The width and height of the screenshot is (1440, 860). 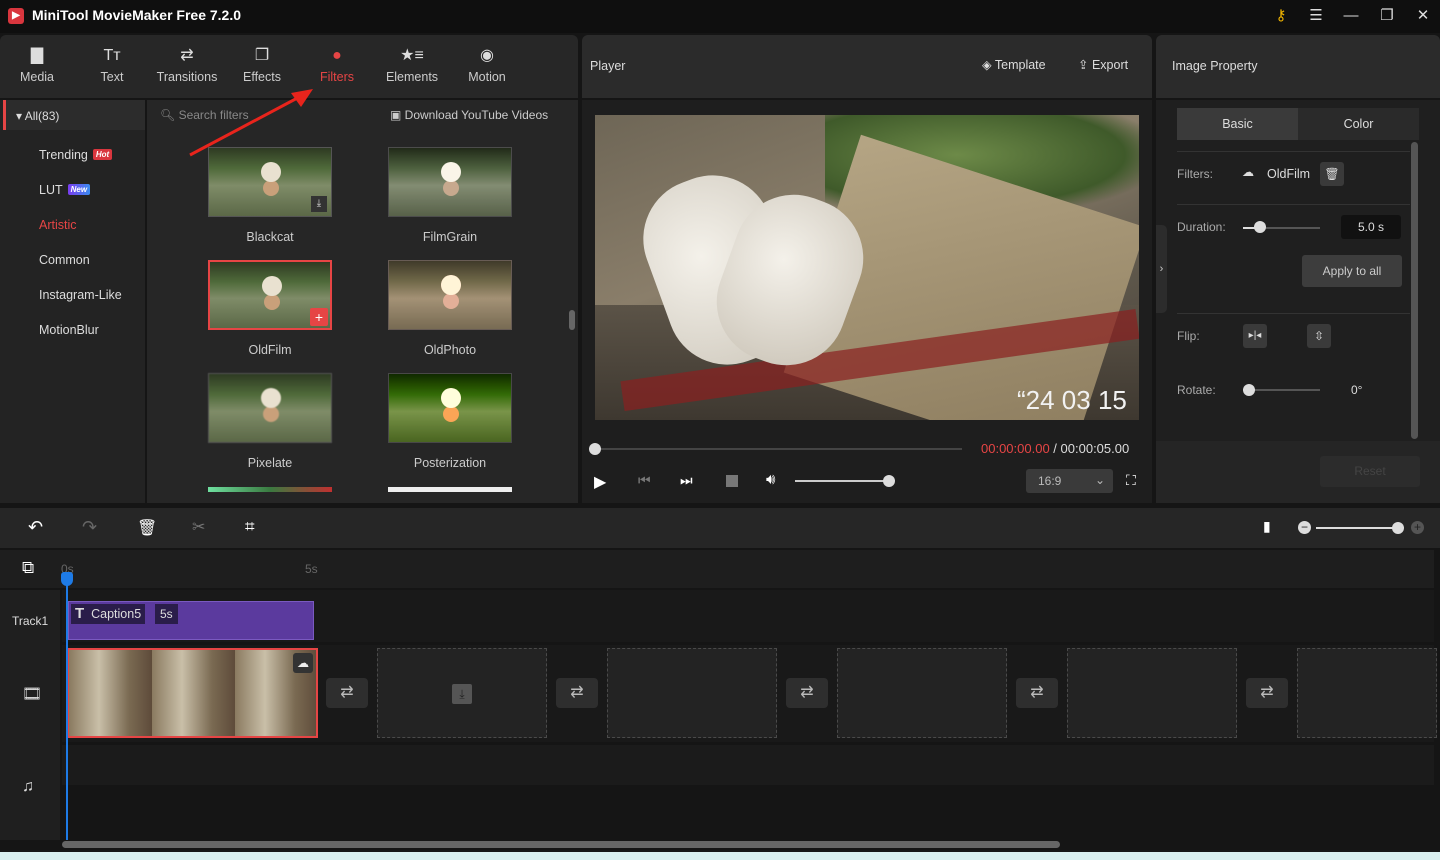 I want to click on hot-badge: Hot, so click(x=102, y=154).